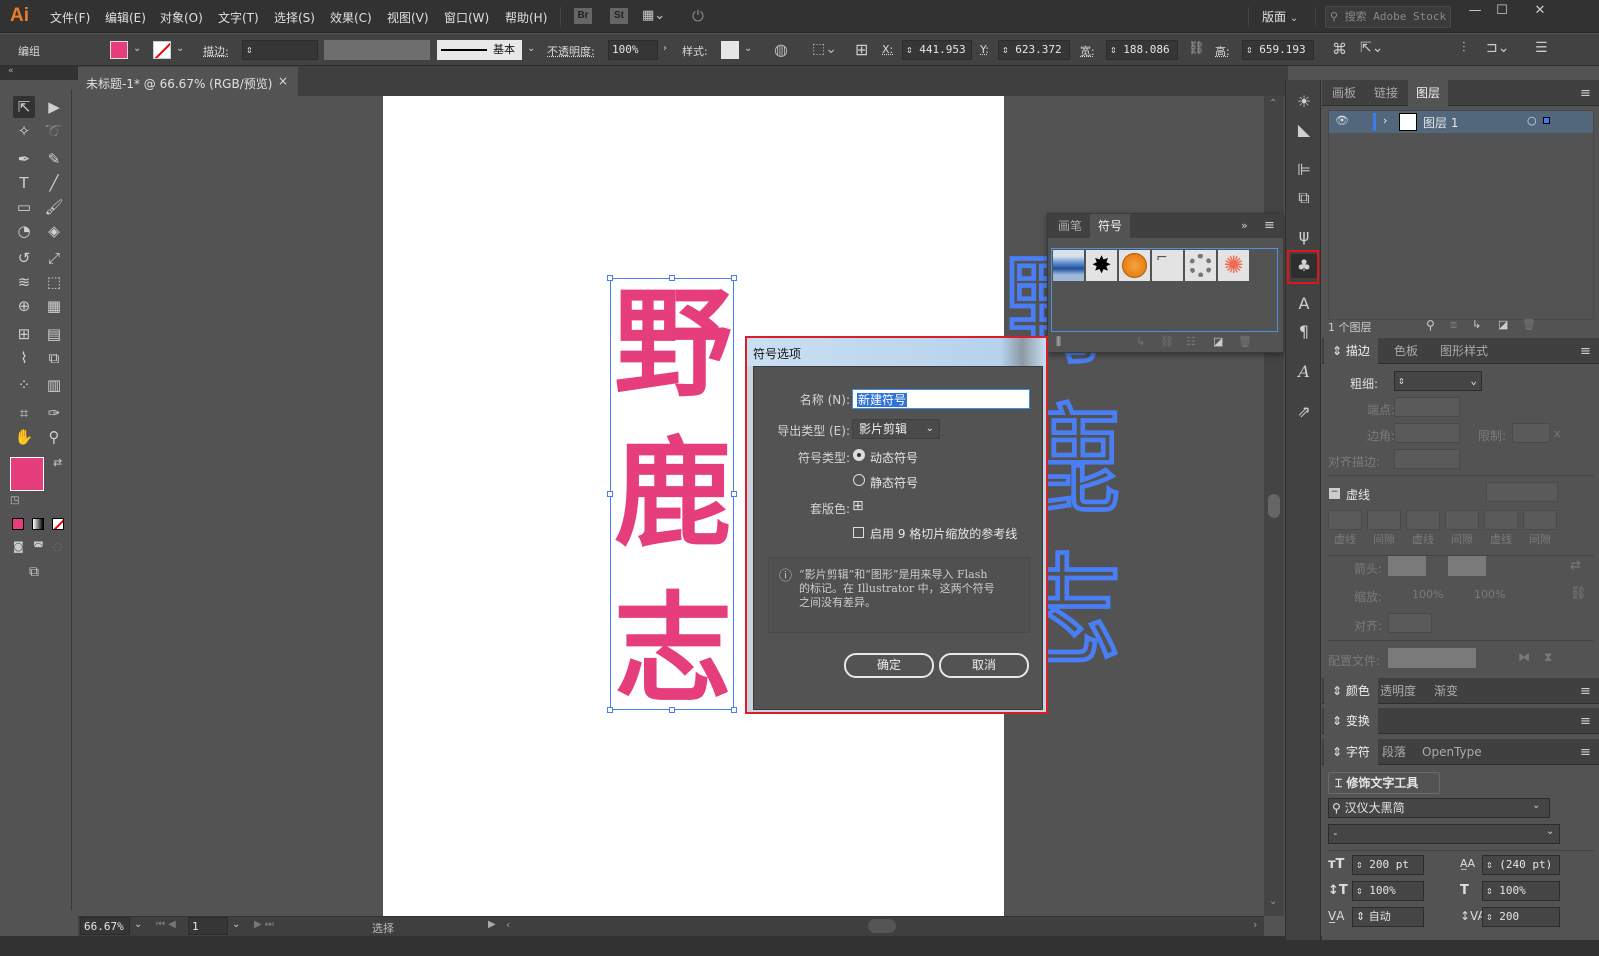 Image resolution: width=1599 pixels, height=956 pixels. I want to click on lasso-tool-icon: ➰, so click(54, 131).